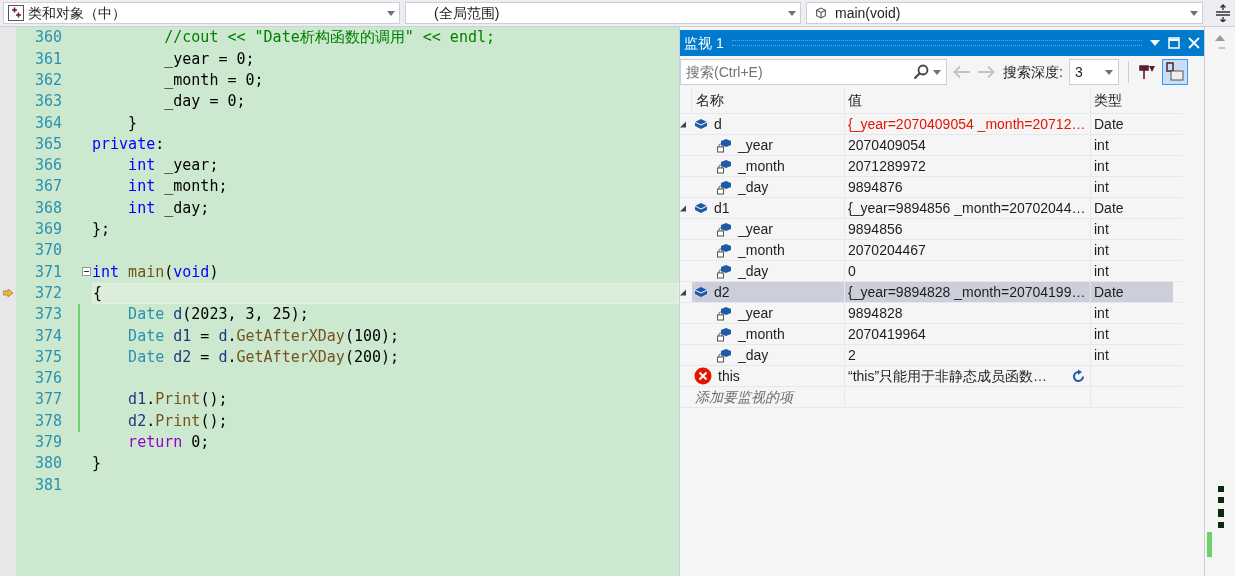  I want to click on column-header: 值, so click(968, 100).